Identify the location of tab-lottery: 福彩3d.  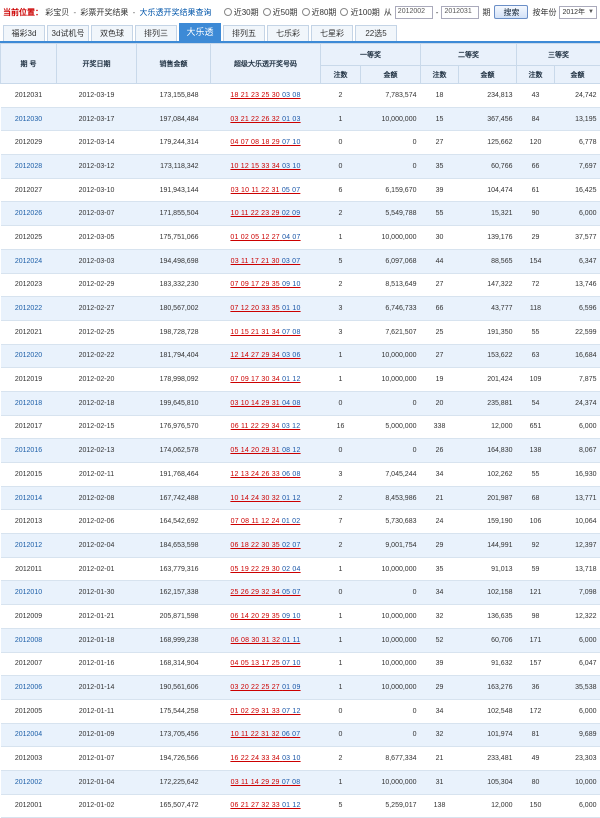
(24, 33).